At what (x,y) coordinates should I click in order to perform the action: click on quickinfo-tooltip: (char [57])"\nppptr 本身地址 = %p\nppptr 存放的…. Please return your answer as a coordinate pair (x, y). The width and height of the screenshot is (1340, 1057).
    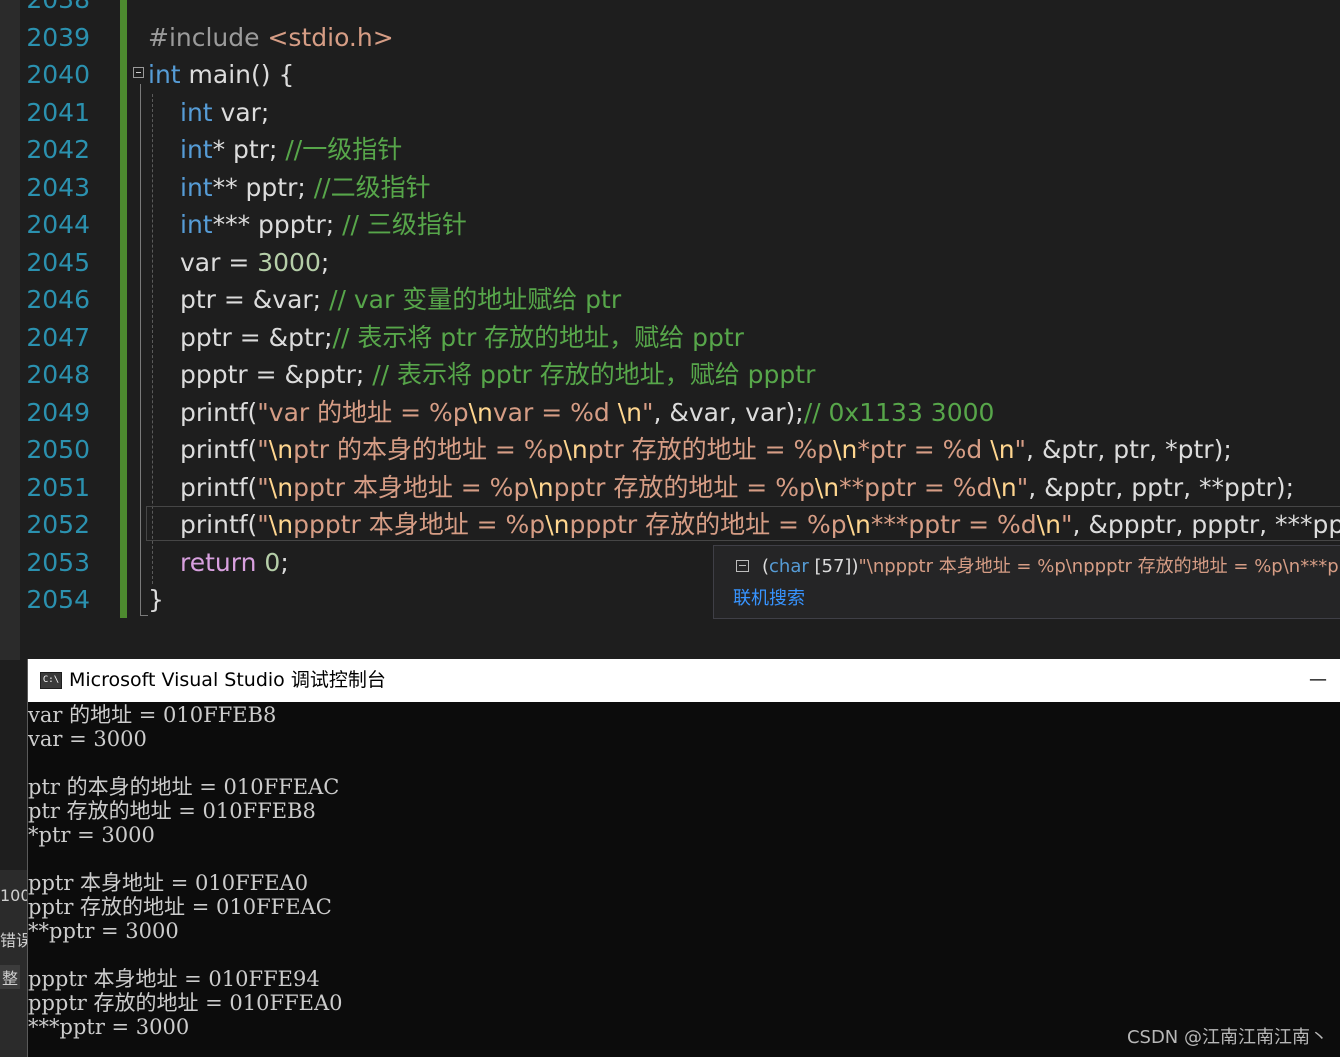
    Looking at the image, I should click on (1026, 582).